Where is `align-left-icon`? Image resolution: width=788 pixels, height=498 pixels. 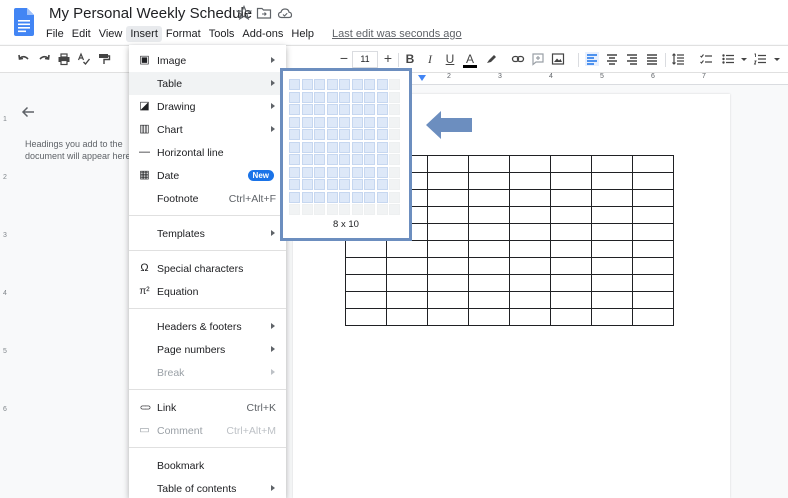
align-left-icon is located at coordinates (592, 59).